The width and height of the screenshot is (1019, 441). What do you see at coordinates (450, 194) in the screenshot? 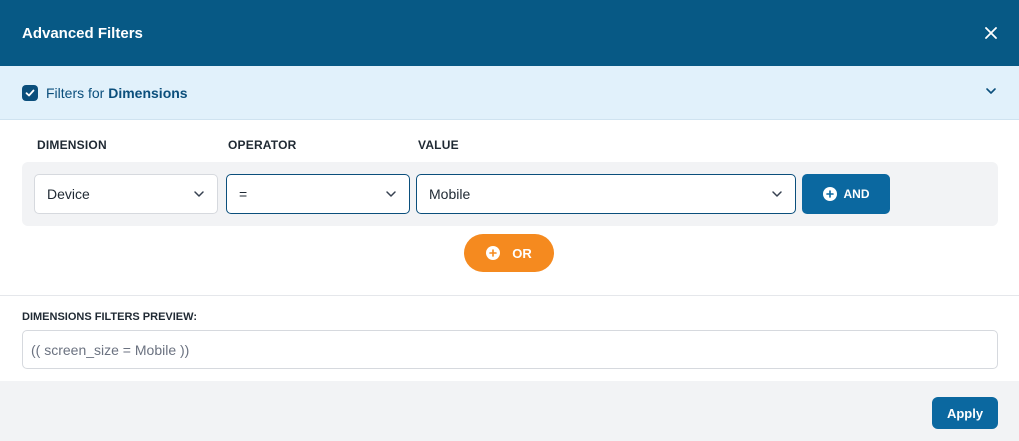
I see `value-select-value: Mobile` at bounding box center [450, 194].